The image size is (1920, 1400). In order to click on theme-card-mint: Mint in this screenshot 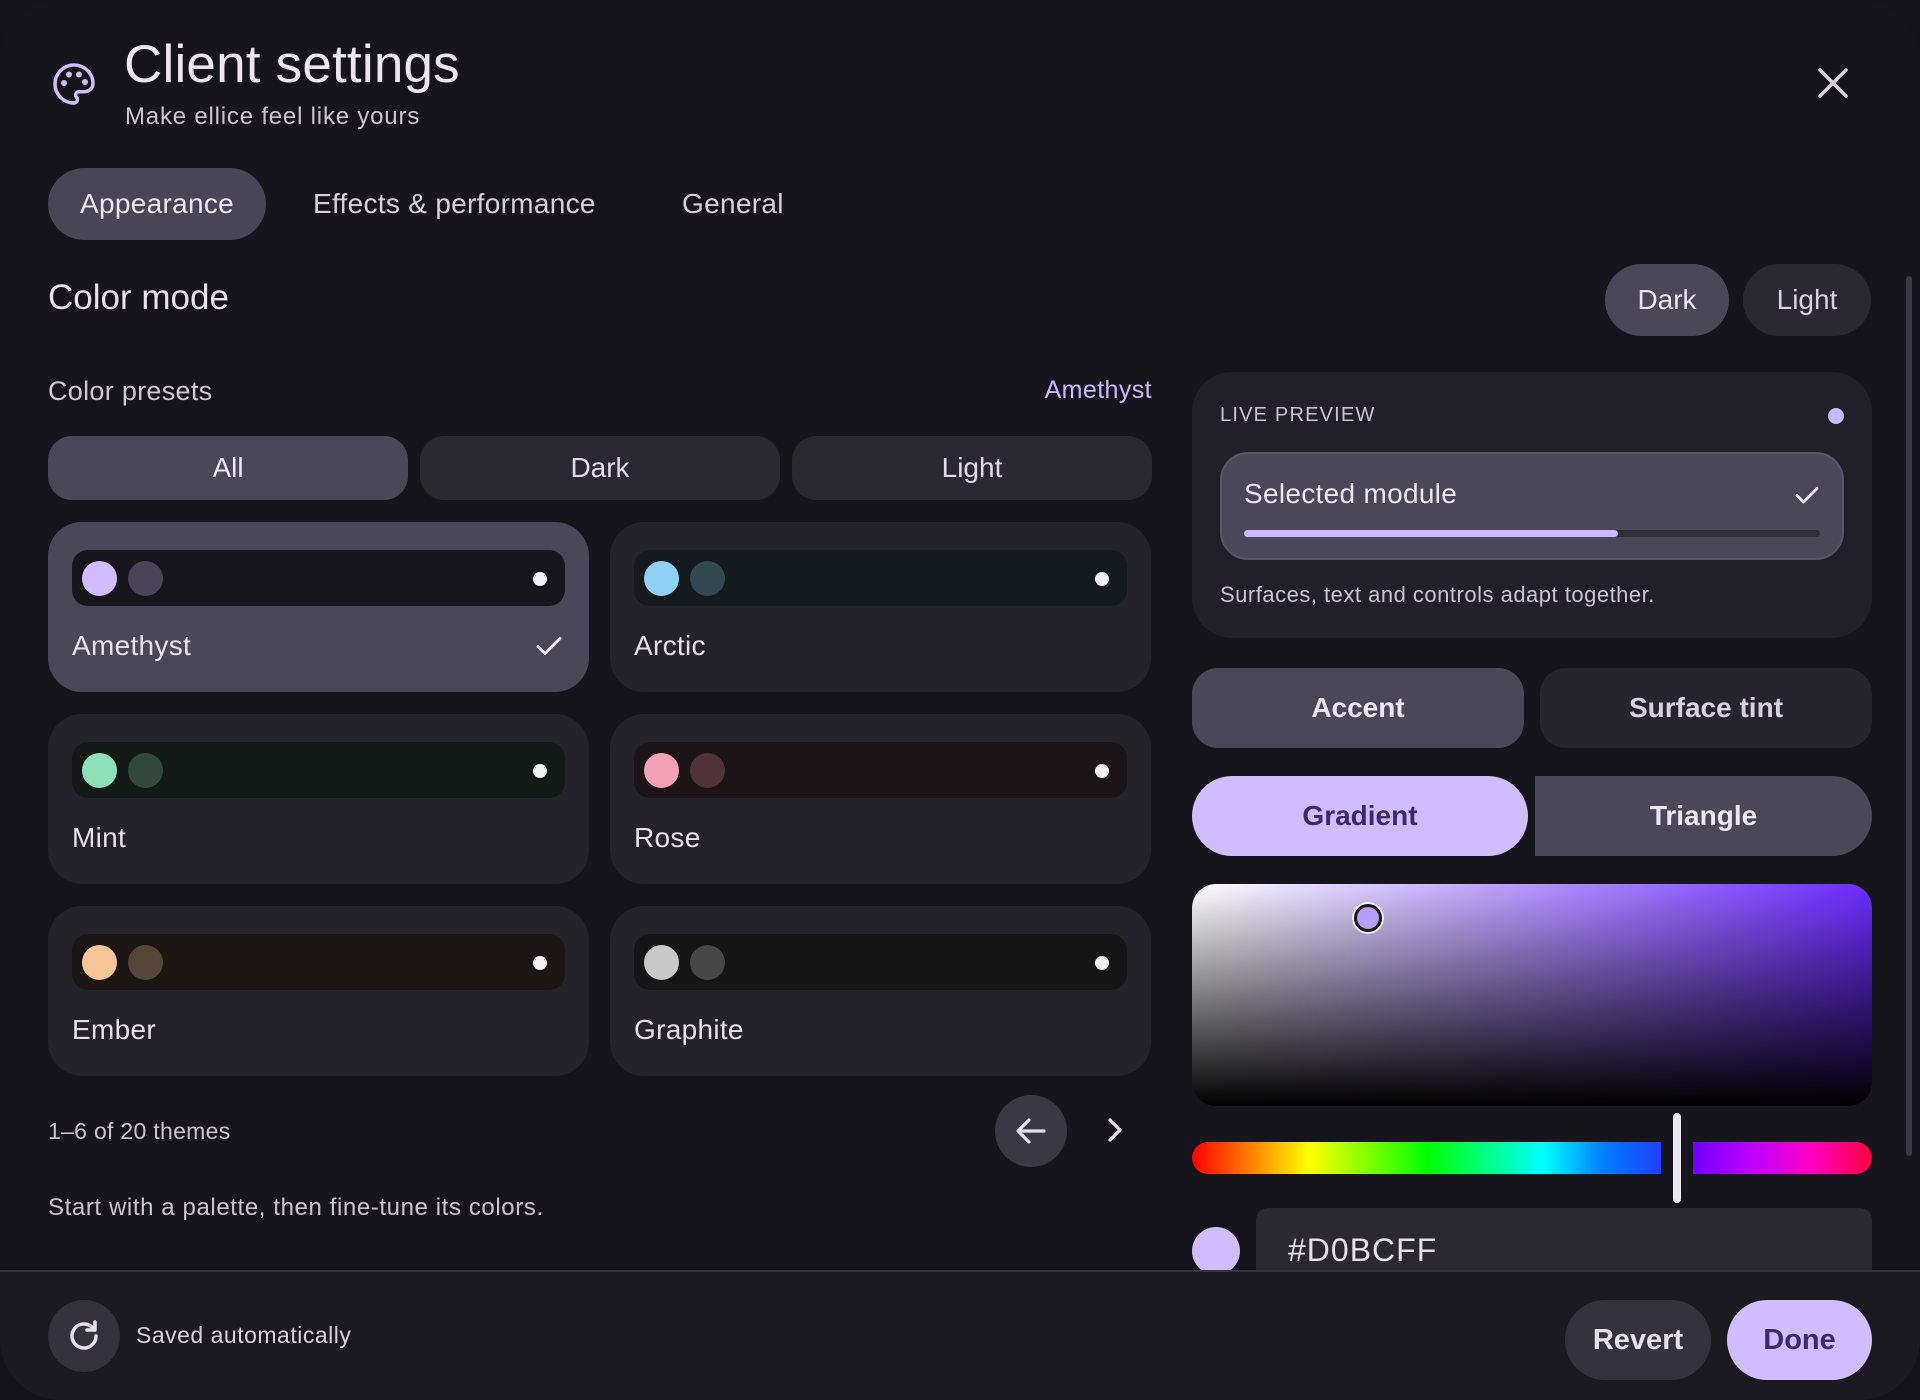, I will do `click(318, 799)`.